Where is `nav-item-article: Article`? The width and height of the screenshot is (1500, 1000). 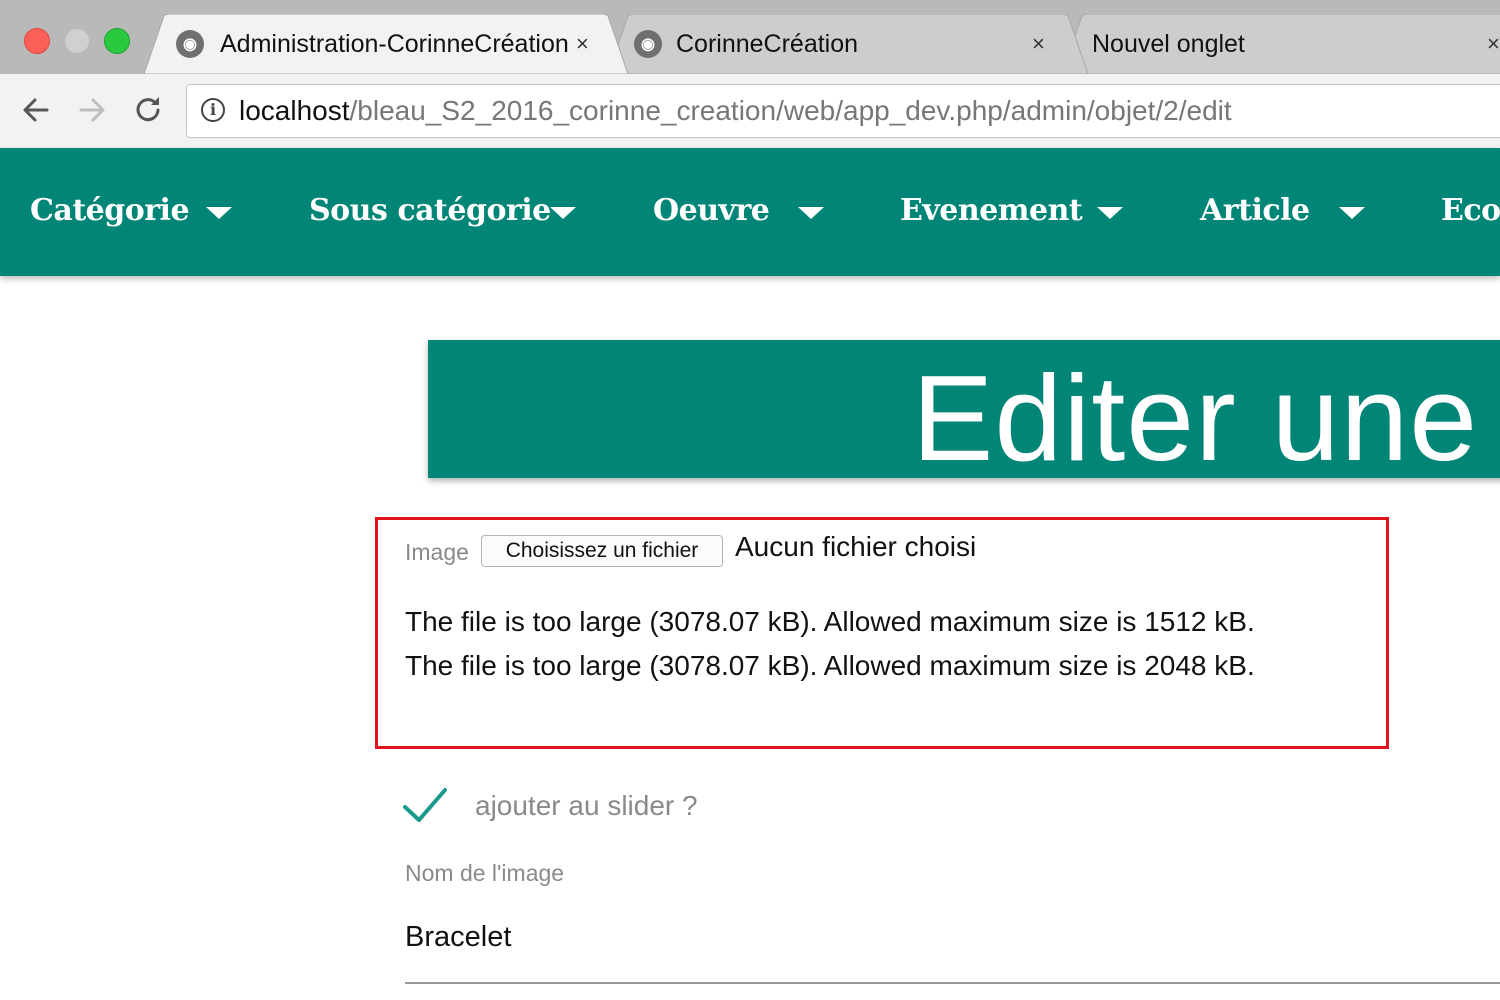 nav-item-article: Article is located at coordinates (1282, 210).